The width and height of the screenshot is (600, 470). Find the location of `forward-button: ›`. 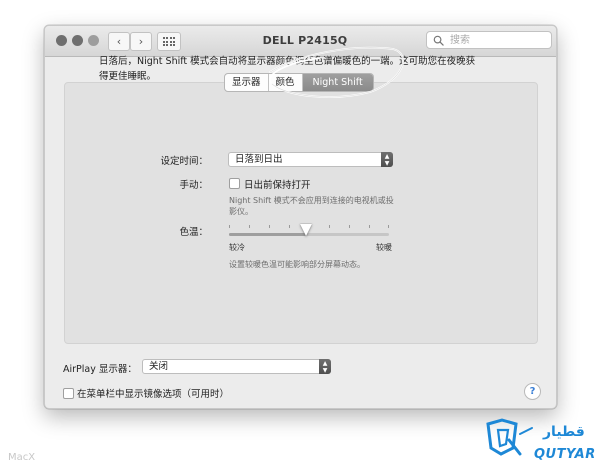

forward-button: › is located at coordinates (141, 41).